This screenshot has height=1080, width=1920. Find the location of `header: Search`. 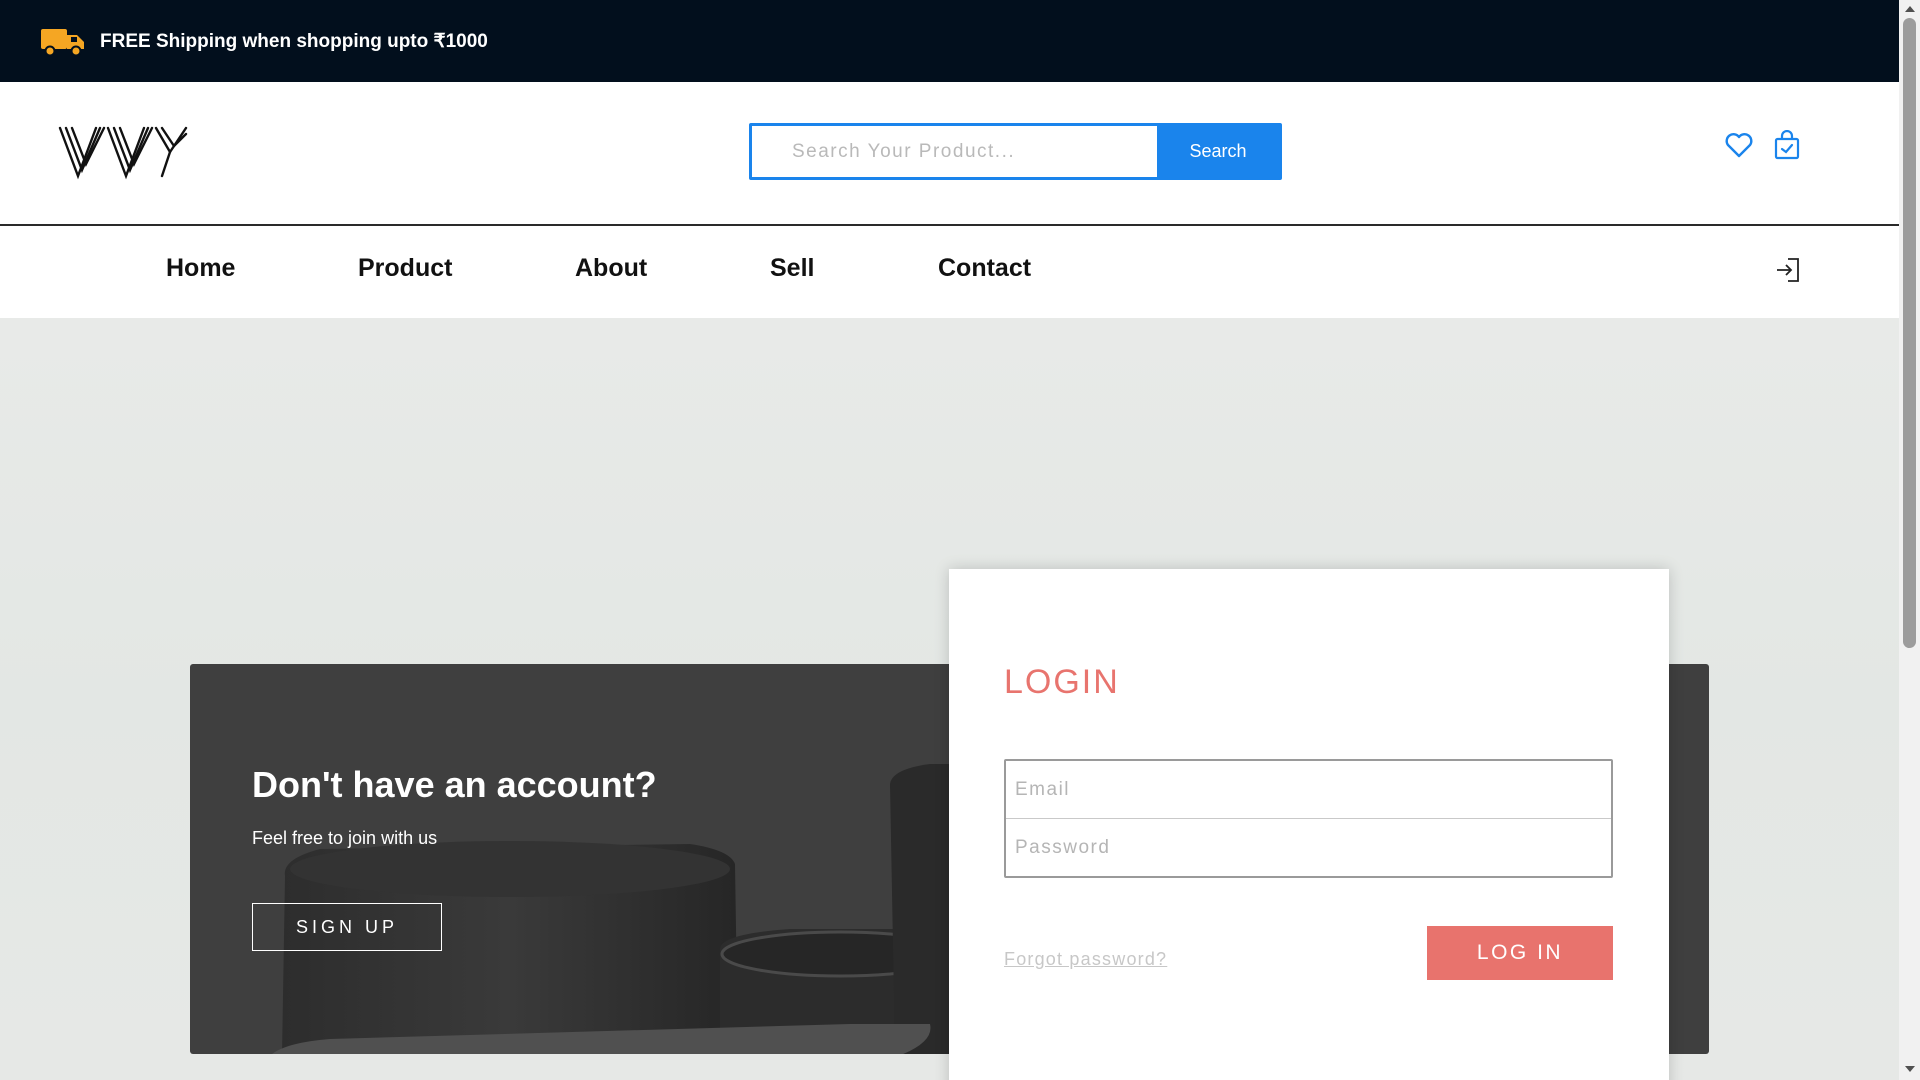

header: Search is located at coordinates (949, 154).